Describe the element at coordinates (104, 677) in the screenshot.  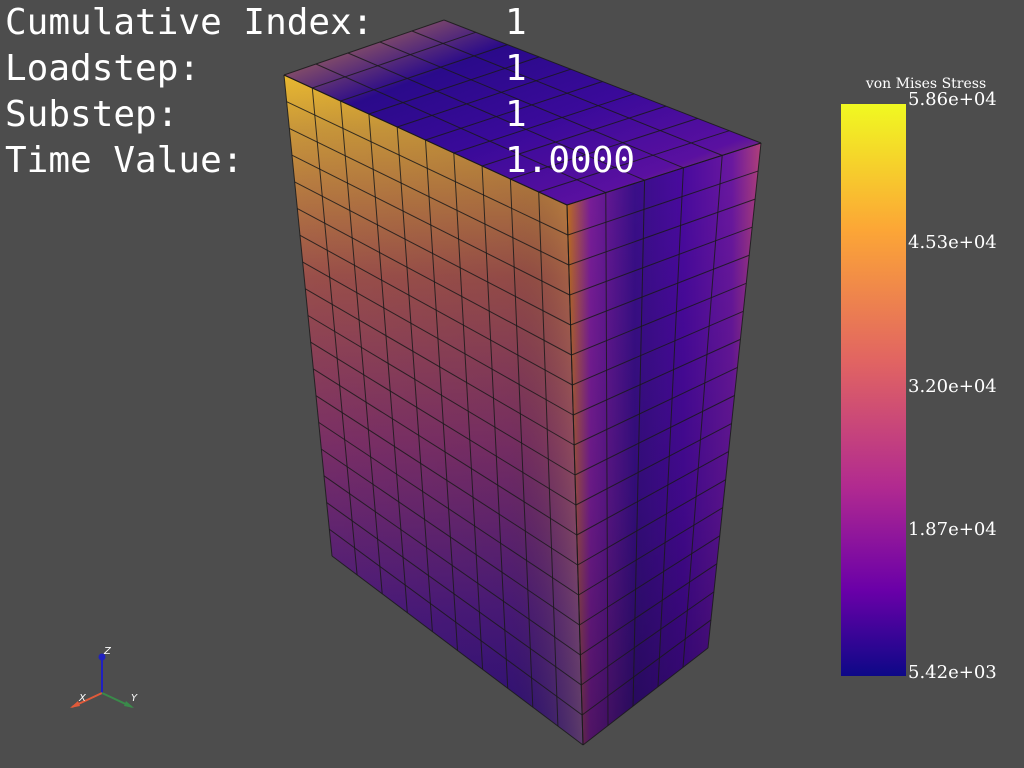
I see `orientation-axes-widget: Z X Y` at that location.